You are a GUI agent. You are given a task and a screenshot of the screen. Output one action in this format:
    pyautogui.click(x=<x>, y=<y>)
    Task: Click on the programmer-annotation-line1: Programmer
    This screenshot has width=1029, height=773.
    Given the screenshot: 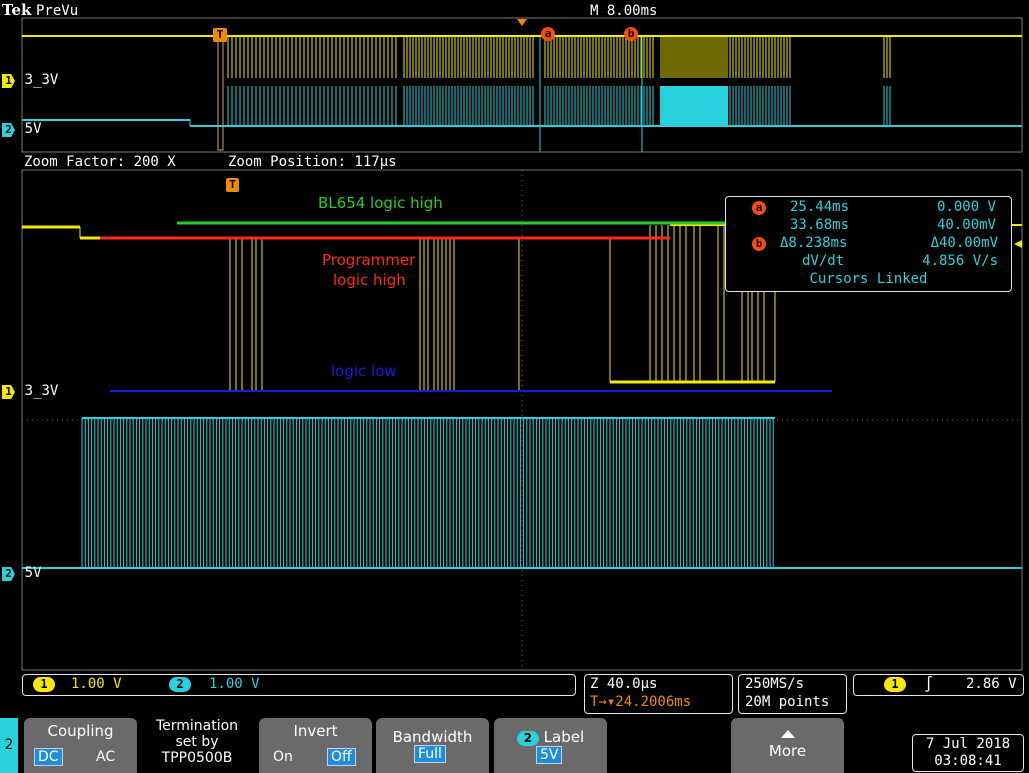 What is the action you would take?
    pyautogui.click(x=369, y=260)
    